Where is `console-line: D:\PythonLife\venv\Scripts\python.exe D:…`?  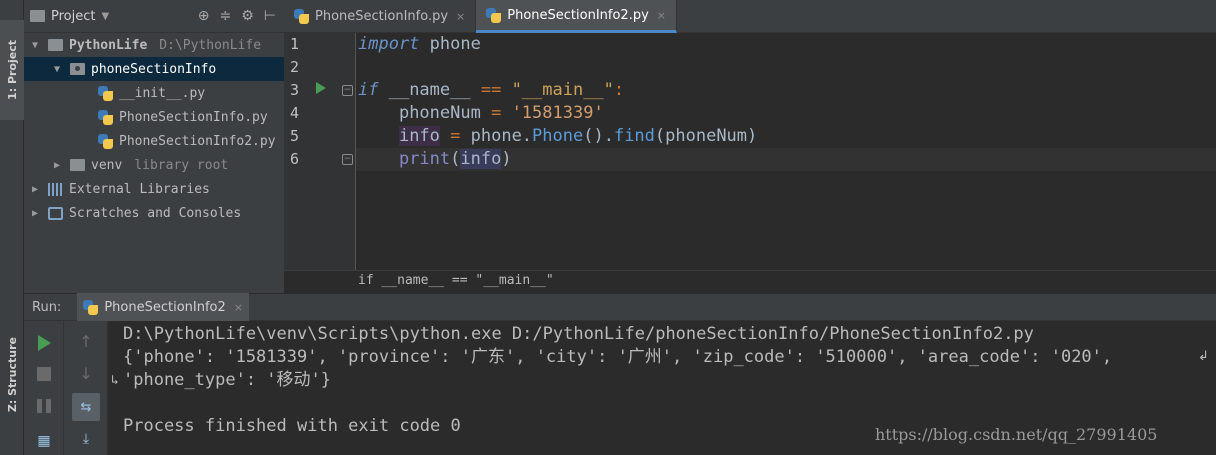 console-line: D:\PythonLife\venv\Scripts\python.exe D:… is located at coordinates (578, 334).